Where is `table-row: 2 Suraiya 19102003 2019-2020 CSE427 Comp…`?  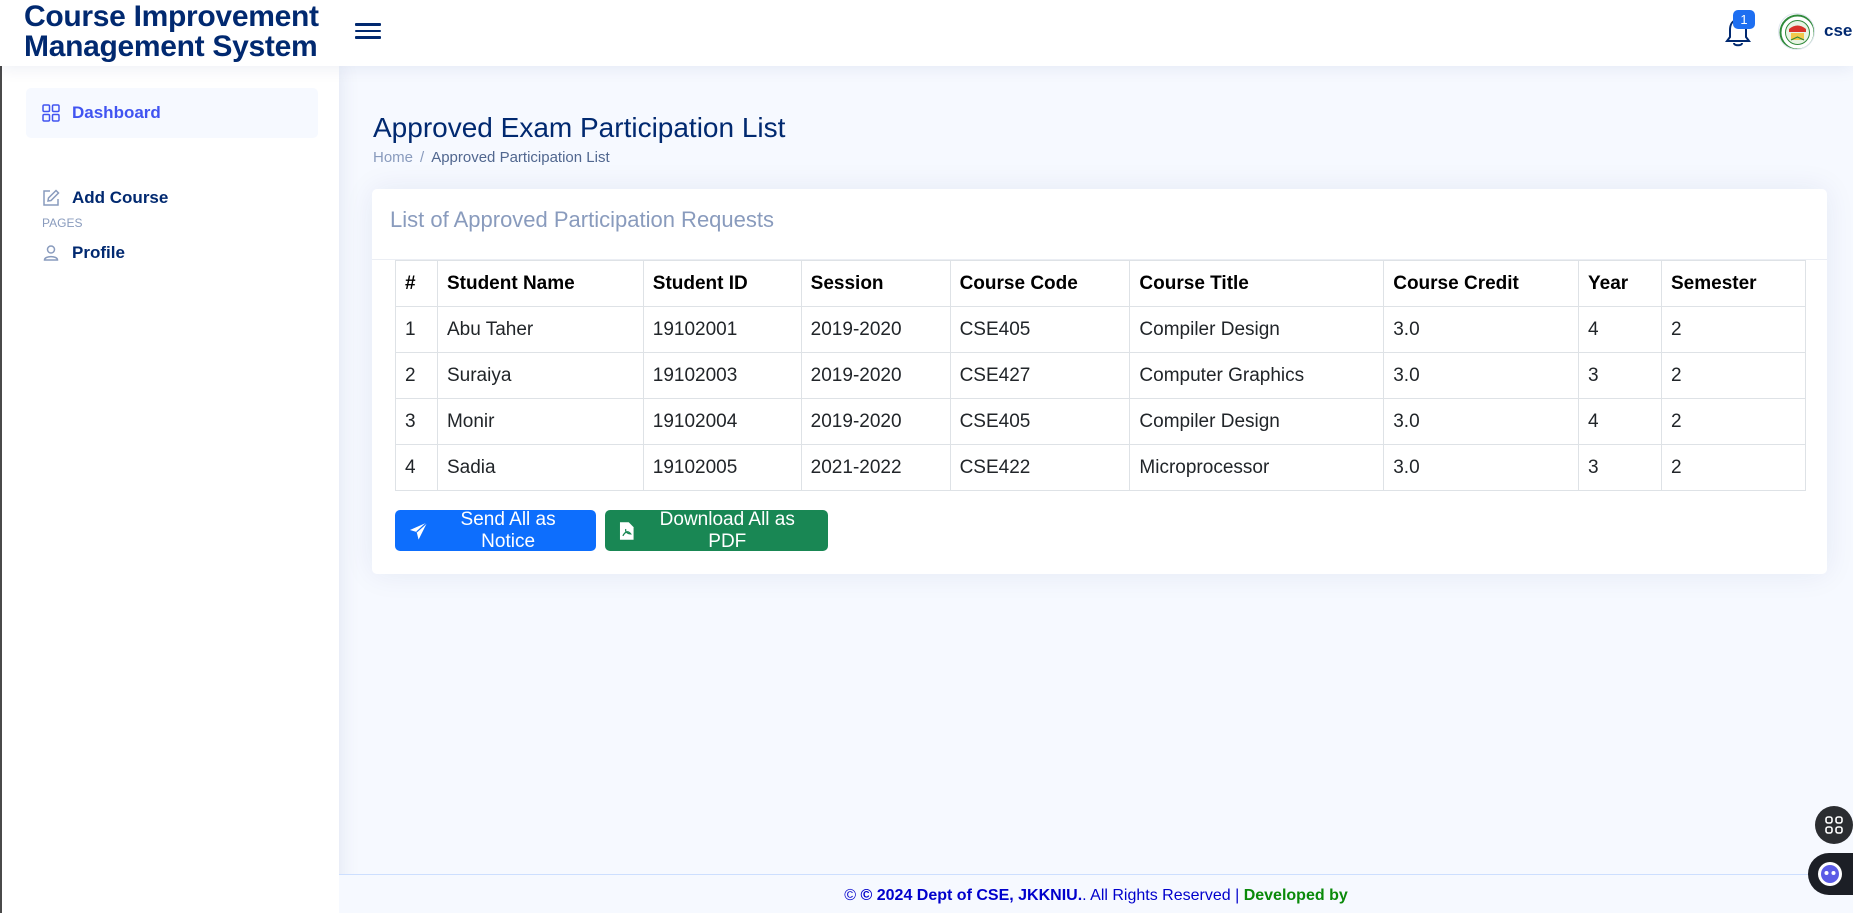
table-row: 2 Suraiya 19102003 2019-2020 CSE427 Comp… is located at coordinates (1100, 375).